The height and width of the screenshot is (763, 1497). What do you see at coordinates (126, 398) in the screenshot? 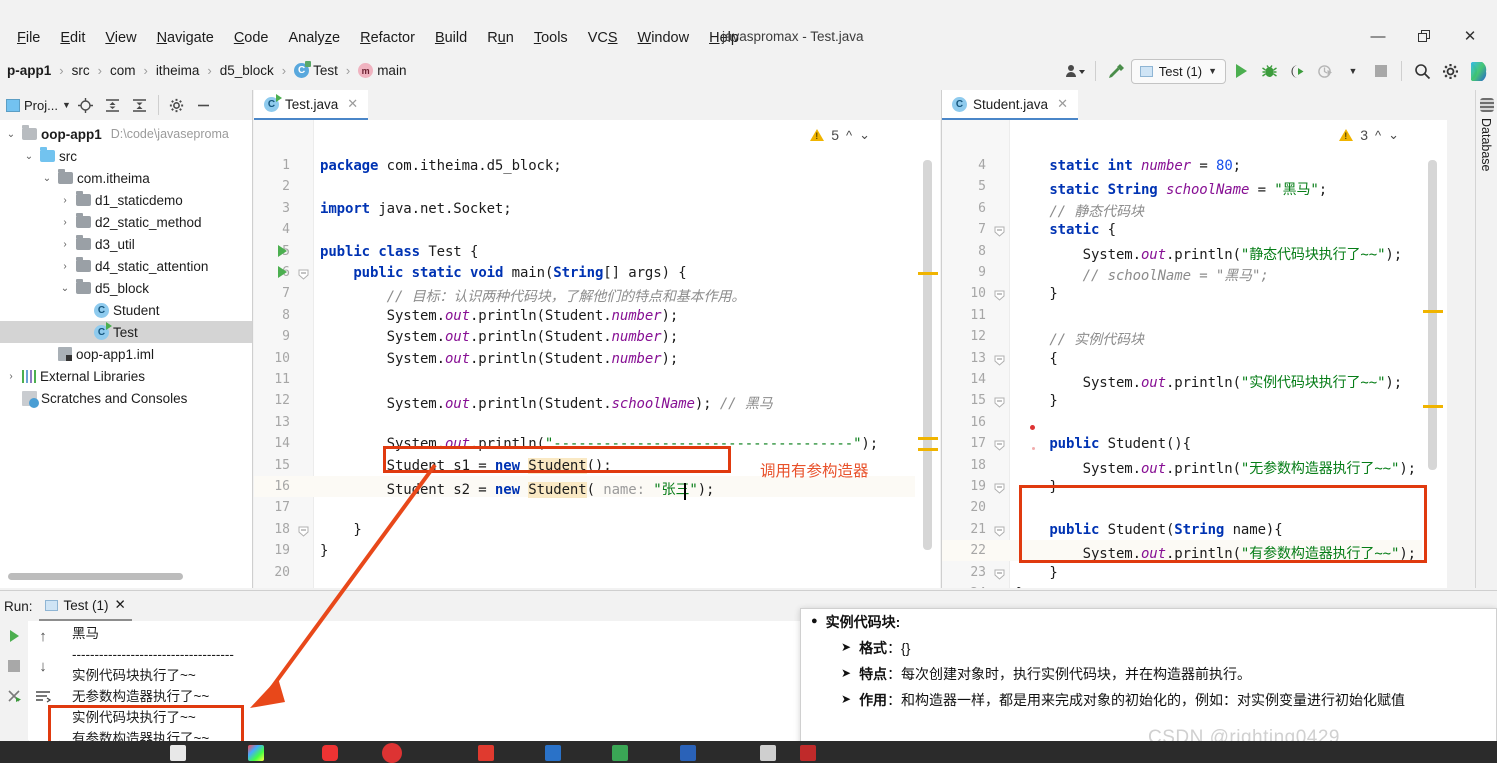
I see `tree-node-scratches-and-consoles: Scratches and Consoles` at bounding box center [126, 398].